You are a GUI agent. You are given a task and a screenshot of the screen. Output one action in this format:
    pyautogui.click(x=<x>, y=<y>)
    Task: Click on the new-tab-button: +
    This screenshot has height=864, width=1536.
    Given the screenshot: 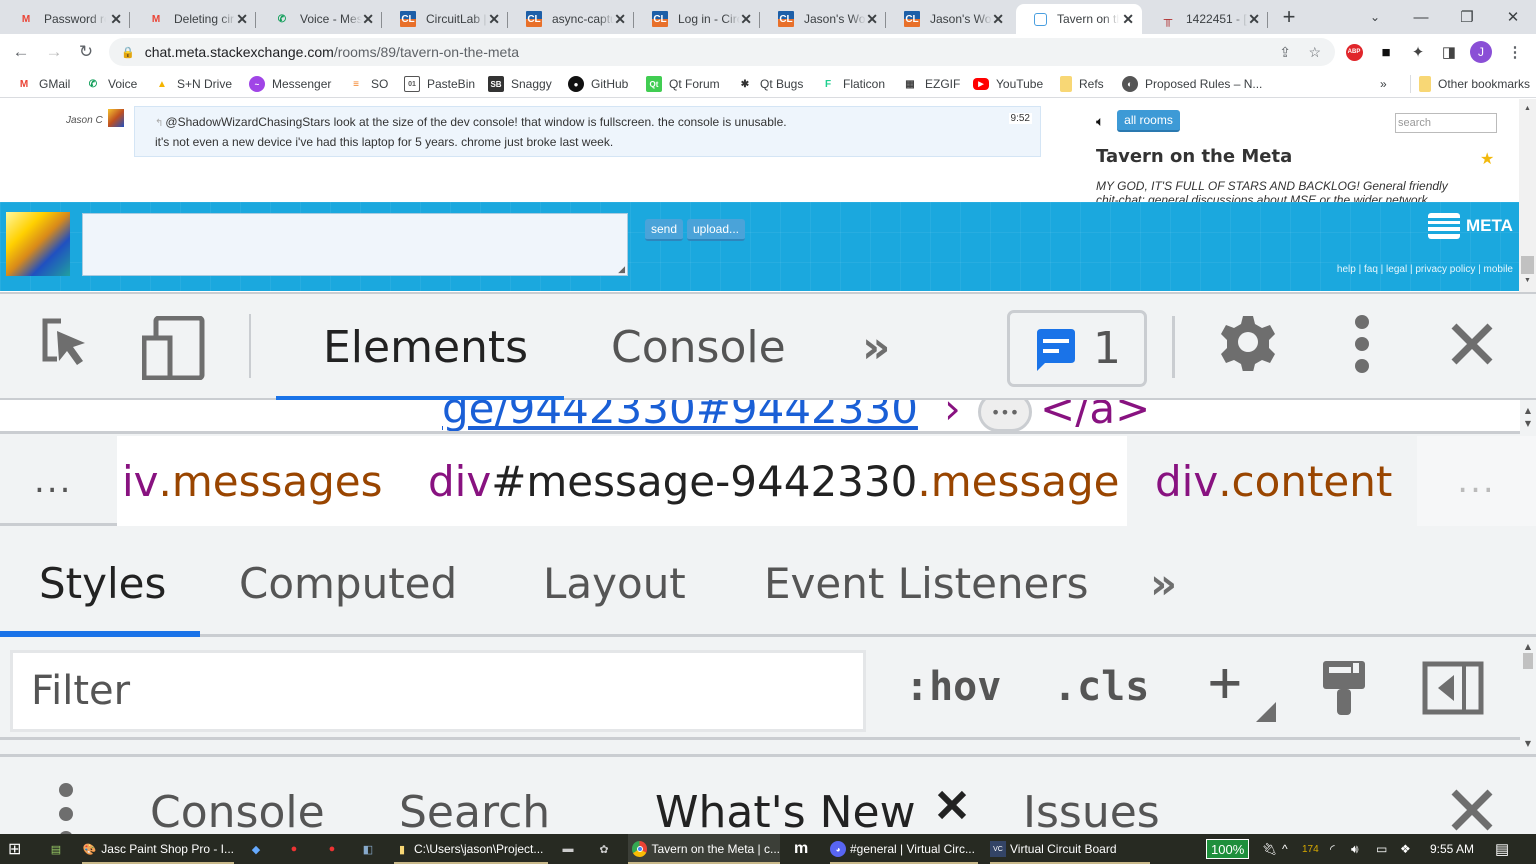 What is the action you would take?
    pyautogui.click(x=1289, y=17)
    